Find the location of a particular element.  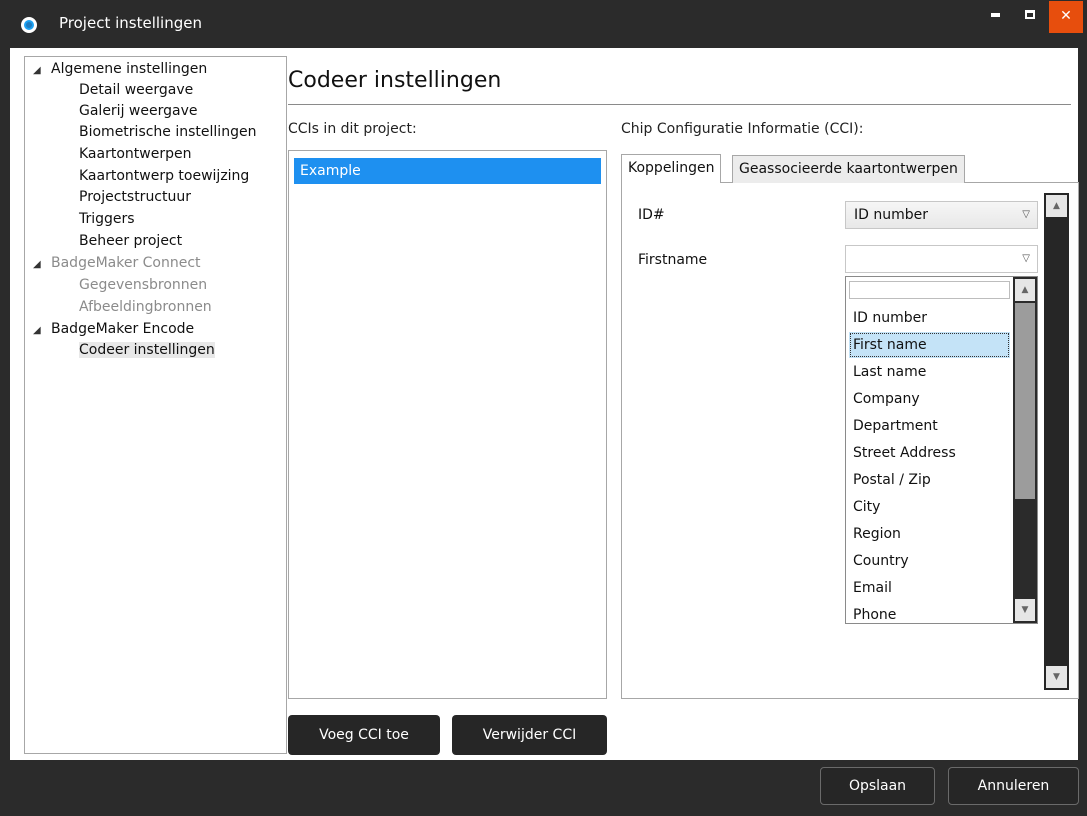

dropdown-option-phone: Phone is located at coordinates (929, 612).